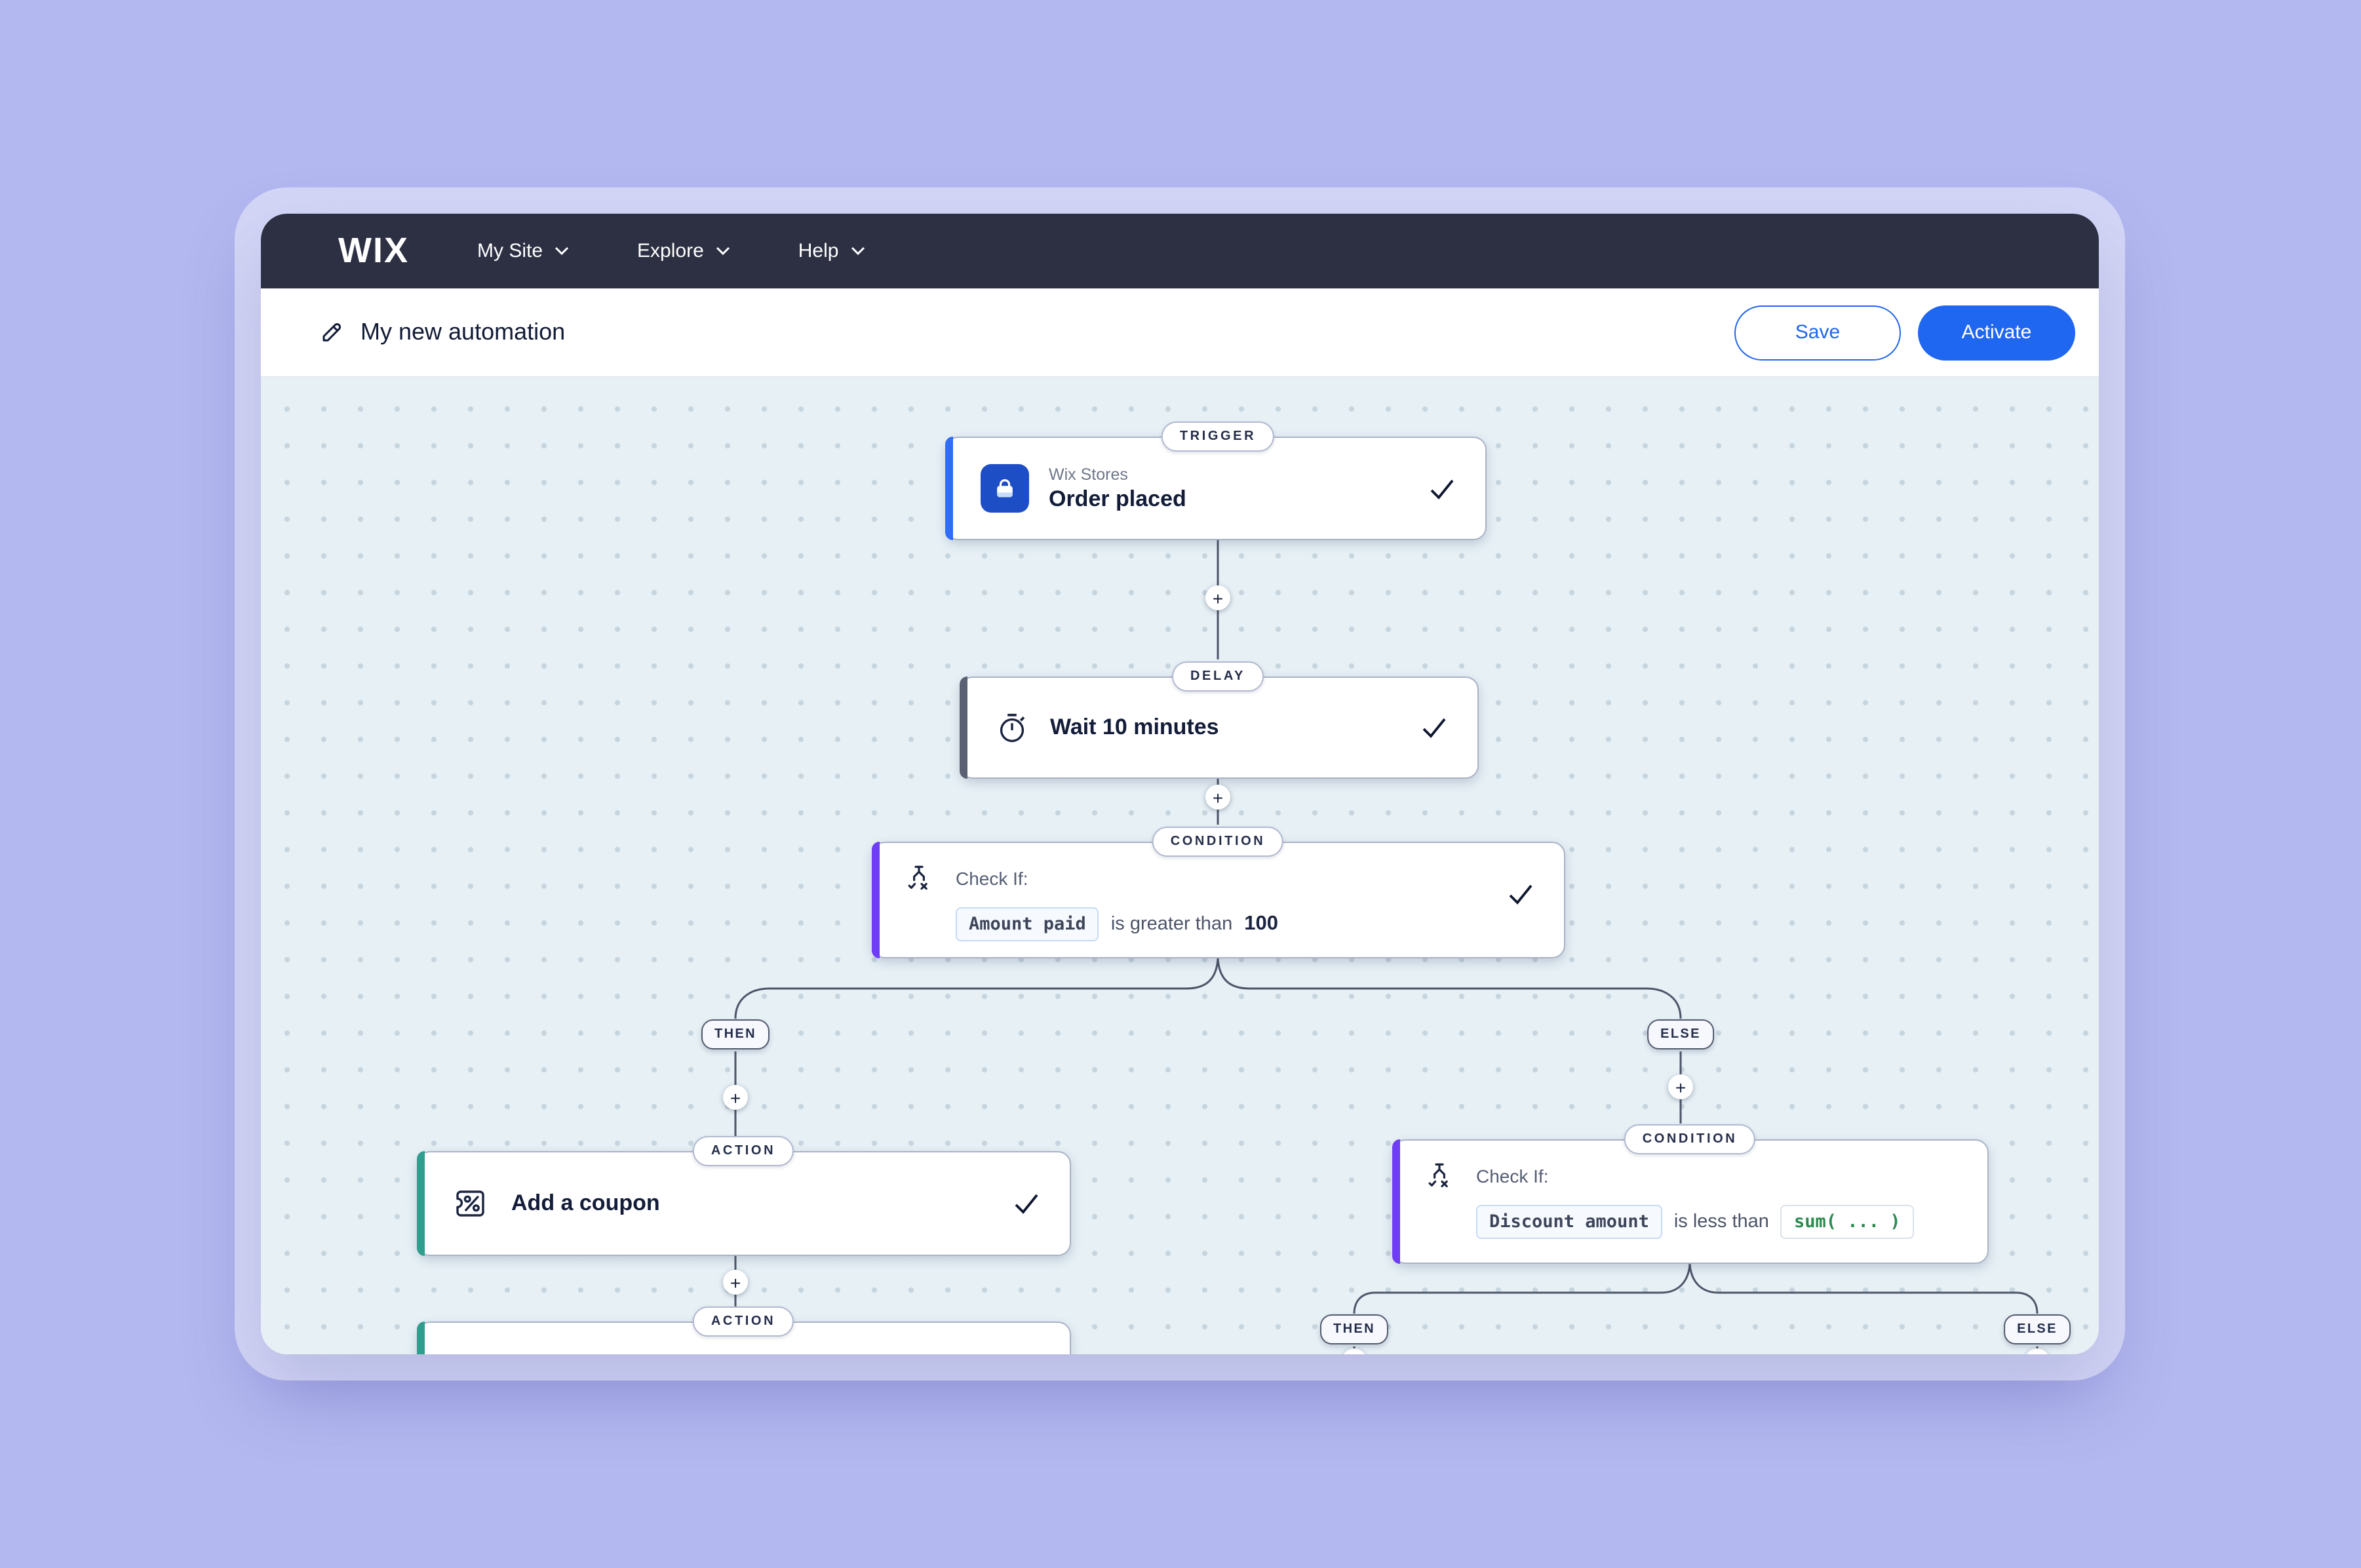 The height and width of the screenshot is (1568, 2361). What do you see at coordinates (1847, 1222) in the screenshot?
I see `condition-formula-chip: sum( ... )` at bounding box center [1847, 1222].